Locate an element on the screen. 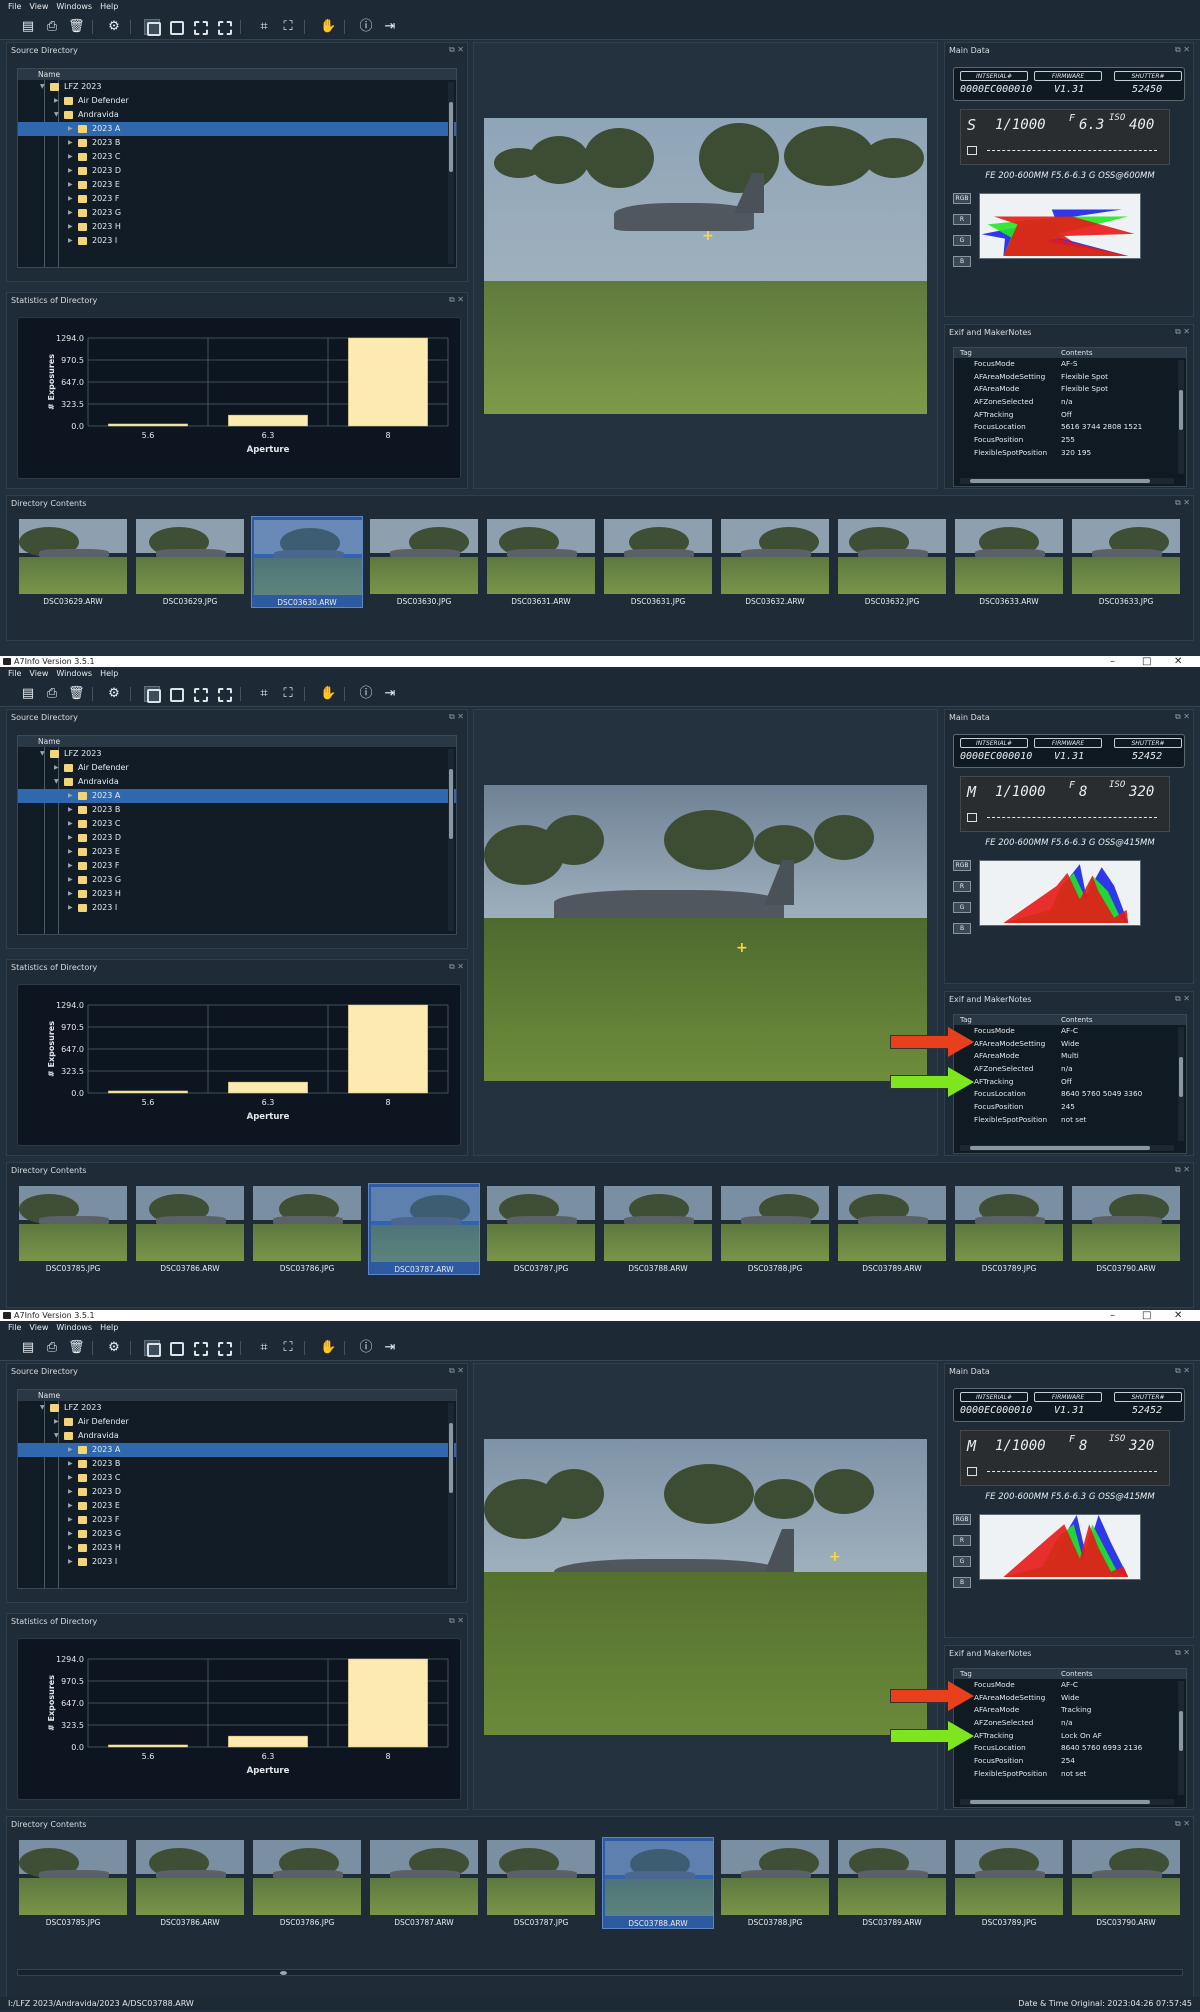 Image resolution: width=1200 pixels, height=2012 pixels. tree-item: ▶ 2023 H is located at coordinates (237, 1548).